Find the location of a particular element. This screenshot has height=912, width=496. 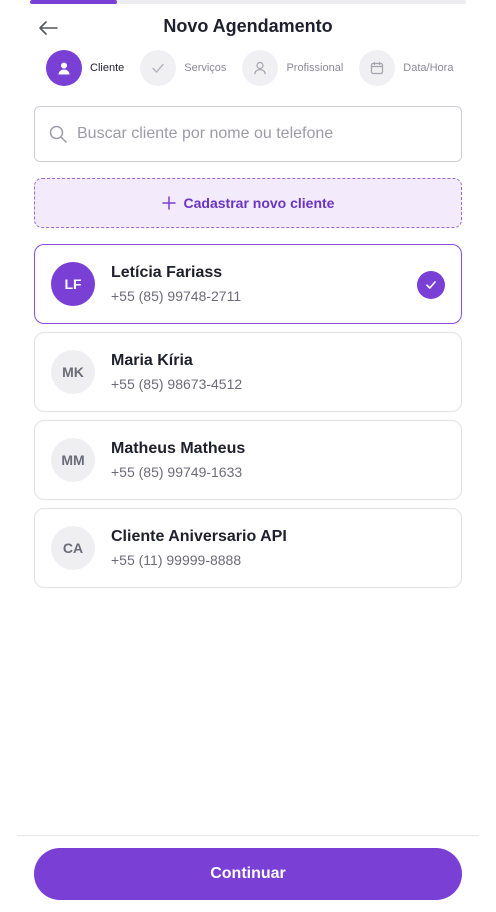

calendar-icon is located at coordinates (377, 68).